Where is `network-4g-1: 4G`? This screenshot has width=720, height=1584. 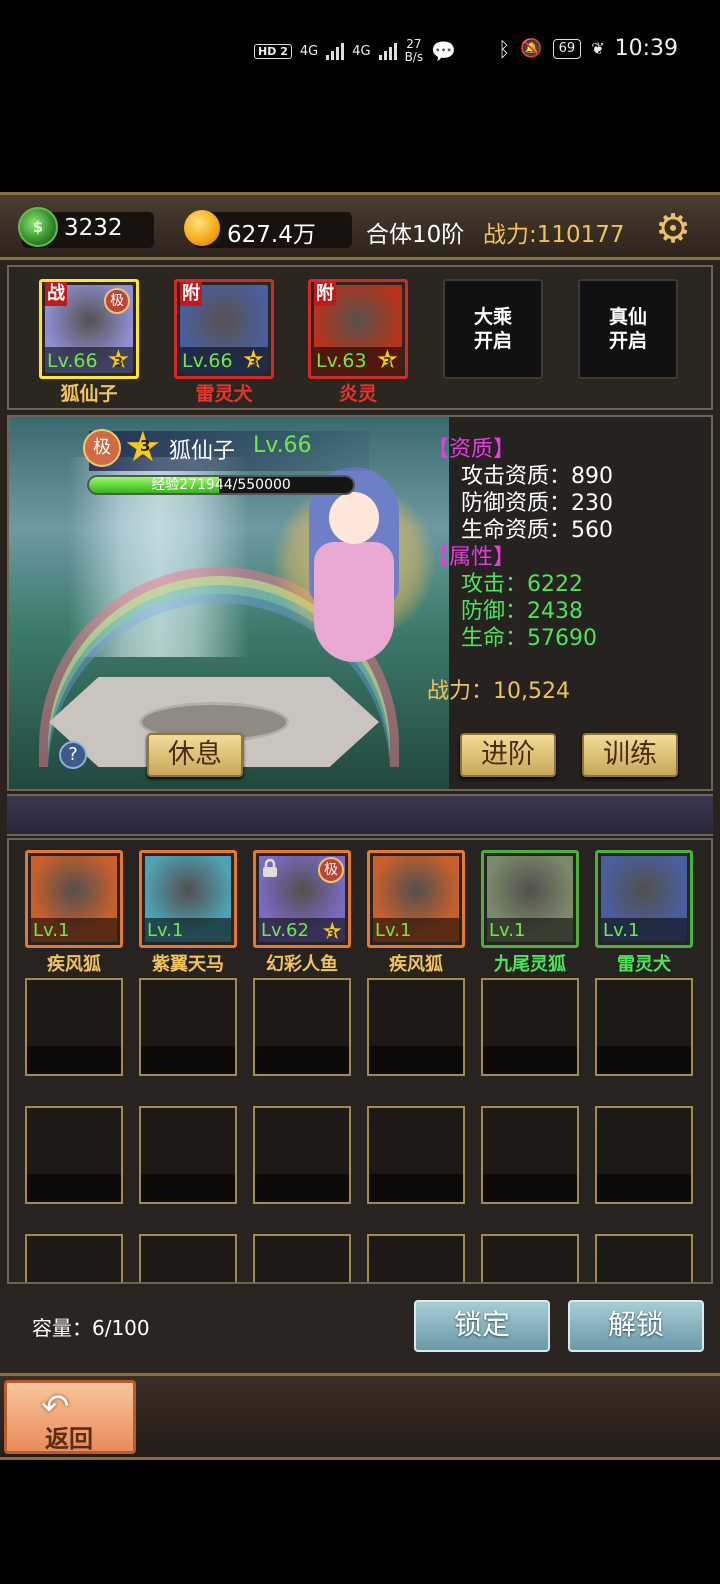 network-4g-1: 4G is located at coordinates (309, 51).